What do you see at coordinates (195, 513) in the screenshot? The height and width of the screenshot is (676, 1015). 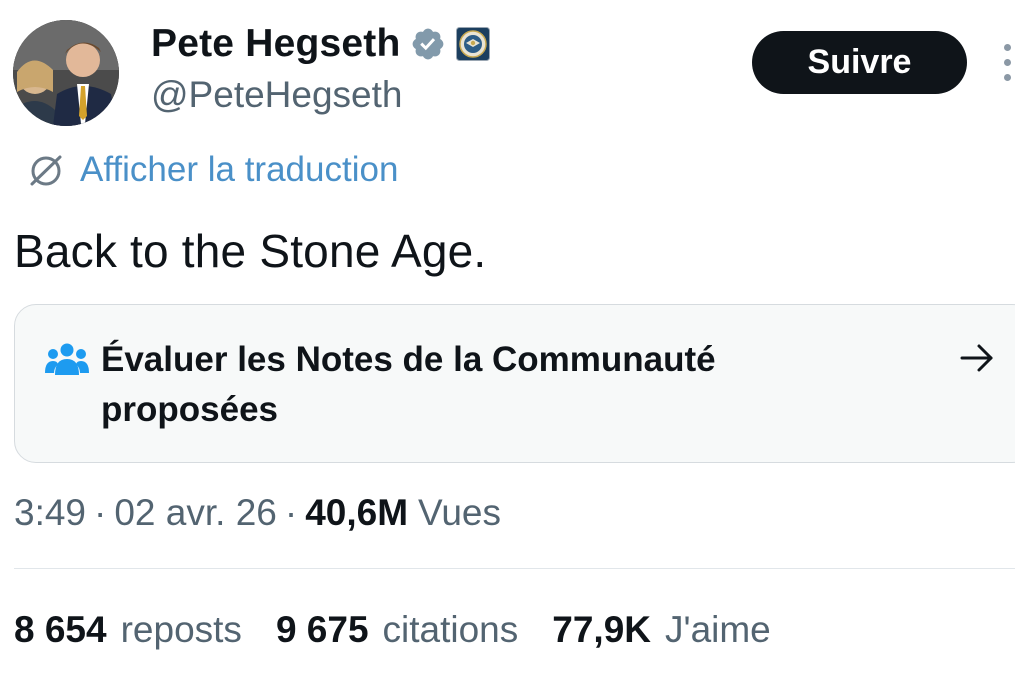 I see `tweet-date: 02 avr. 26` at bounding box center [195, 513].